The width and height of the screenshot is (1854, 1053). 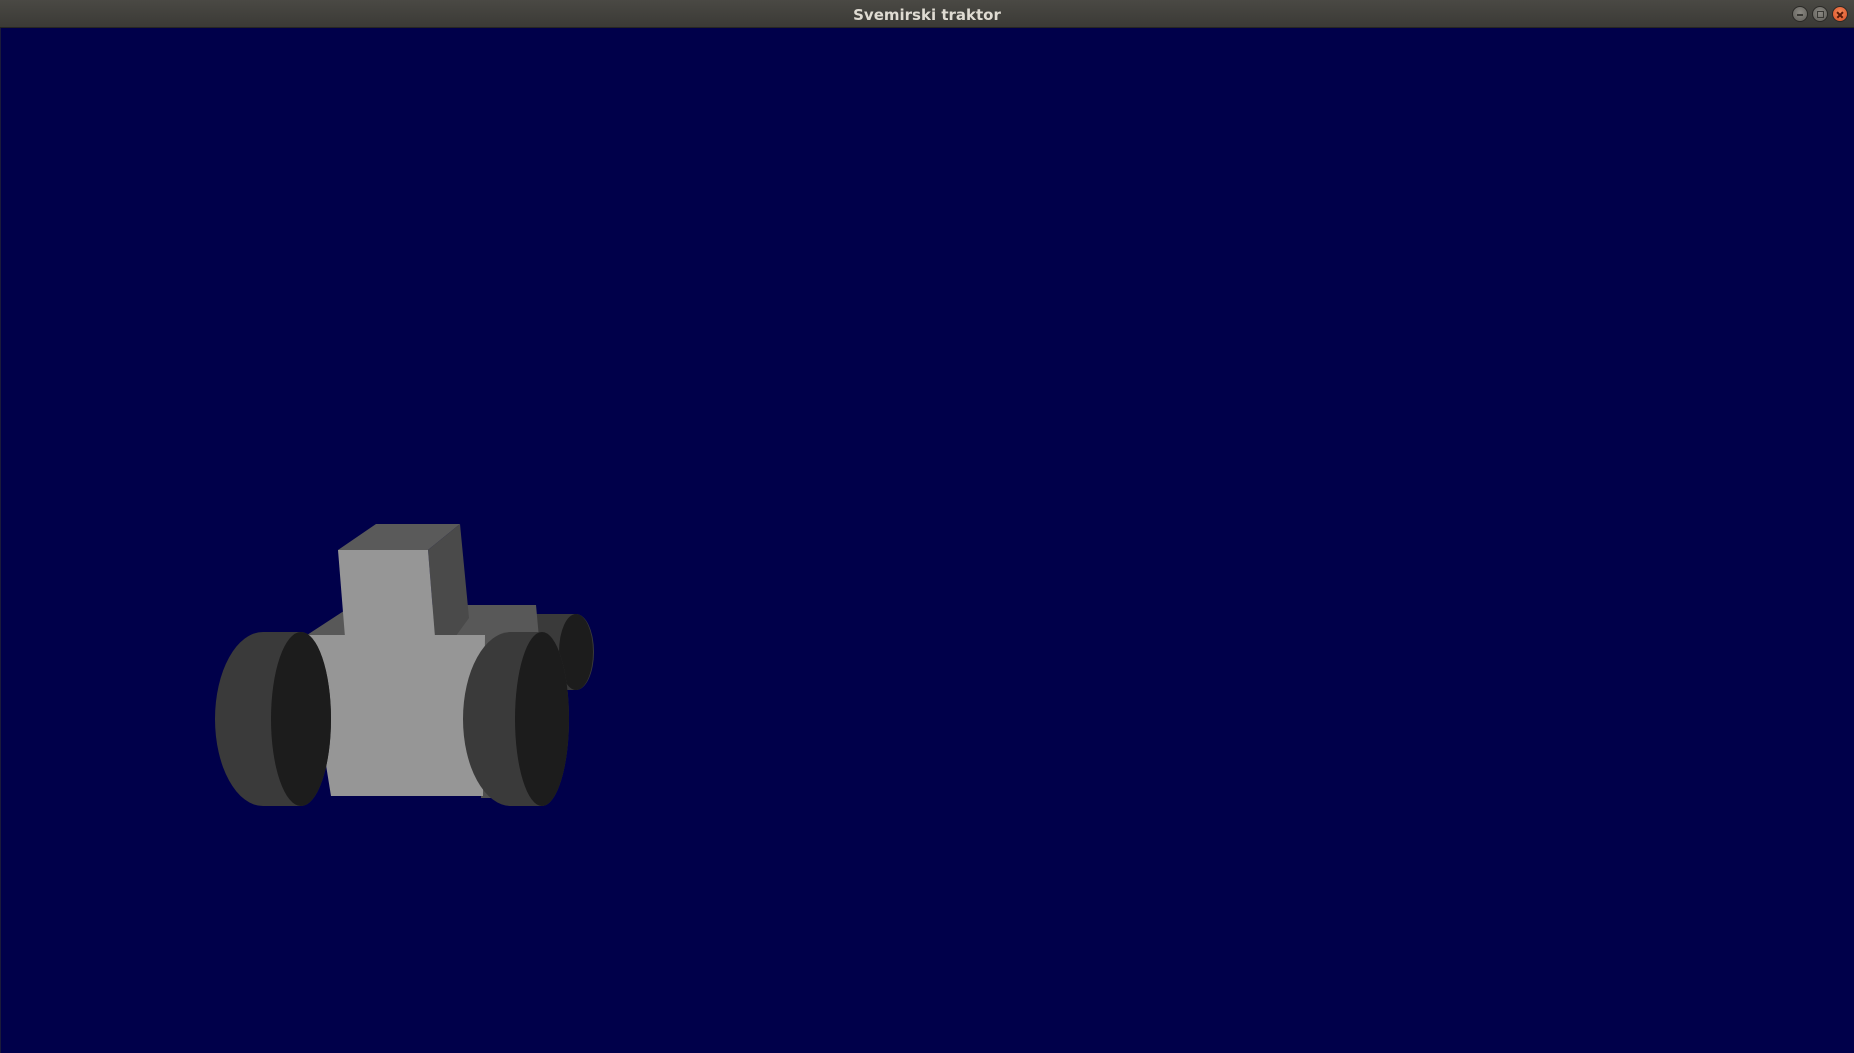 I want to click on title-bar: Svemirski traktor, so click(x=927, y=14).